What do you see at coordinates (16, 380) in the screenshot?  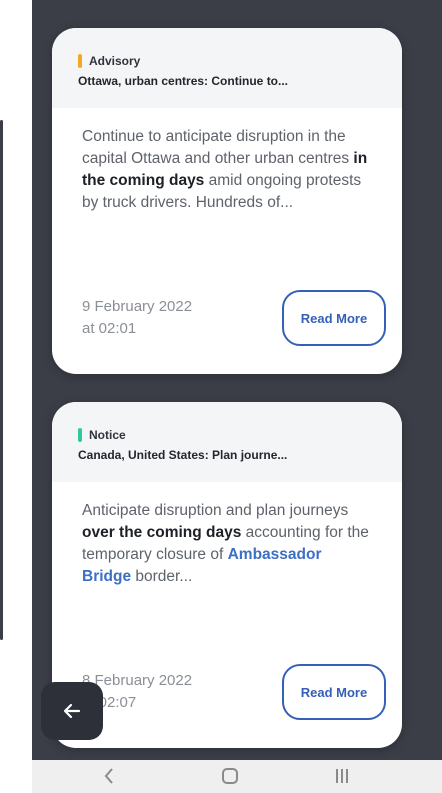 I see `left-edge` at bounding box center [16, 380].